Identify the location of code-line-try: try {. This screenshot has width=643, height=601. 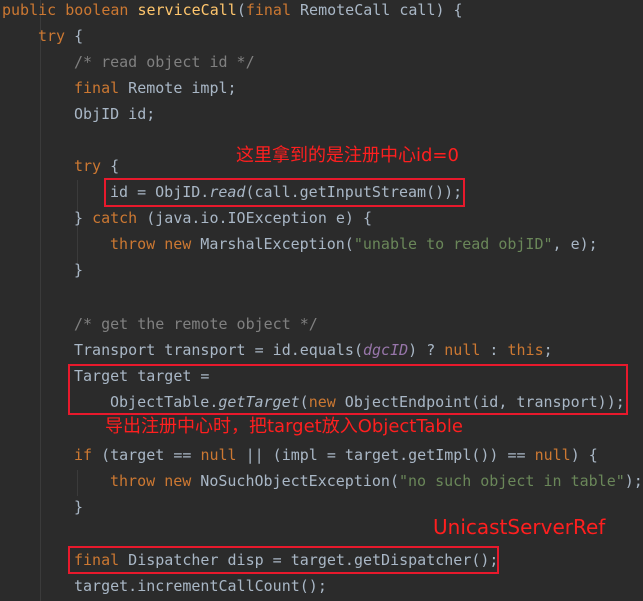
(60, 36).